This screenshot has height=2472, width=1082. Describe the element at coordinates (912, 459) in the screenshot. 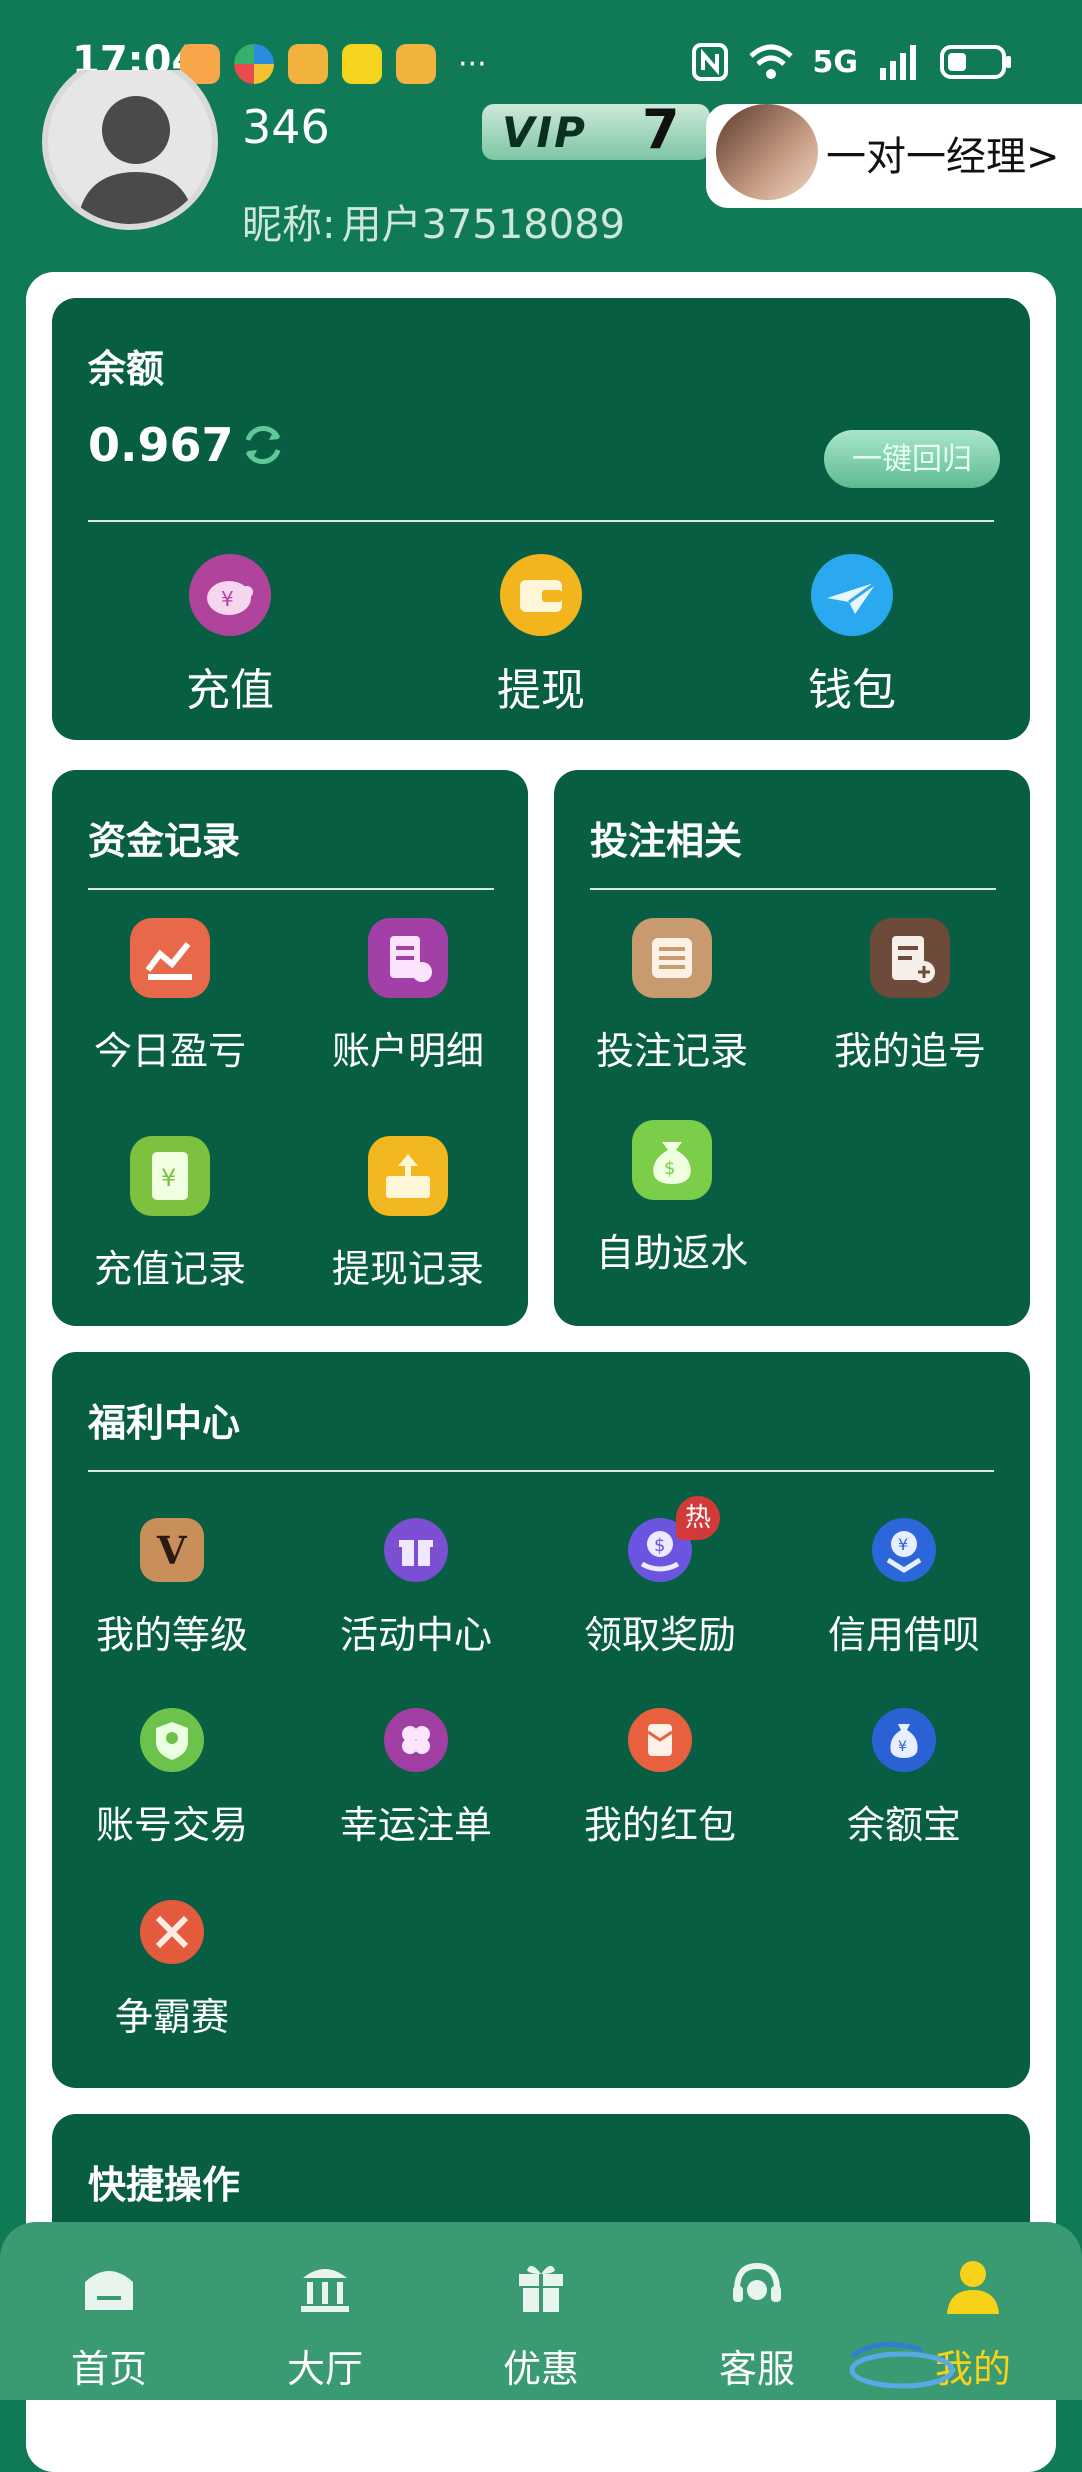

I see `one-click-return-button: 一键回归` at that location.